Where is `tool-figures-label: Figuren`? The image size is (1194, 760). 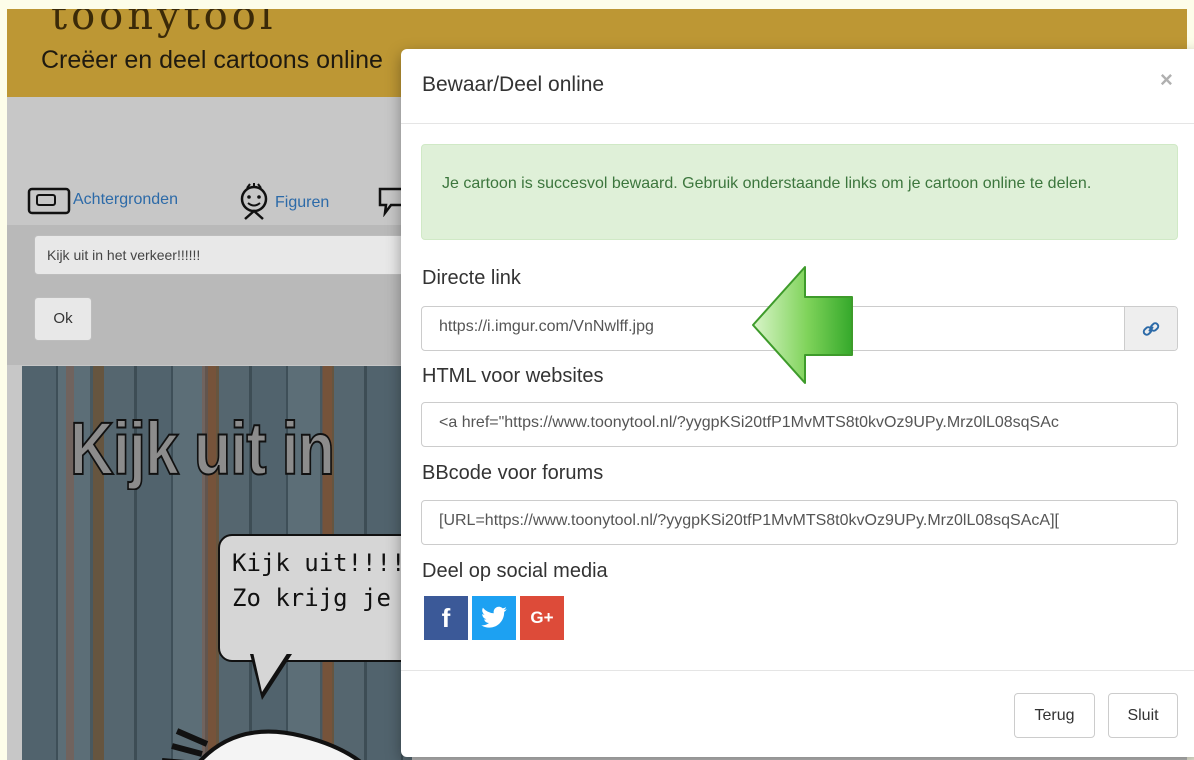
tool-figures-label: Figuren is located at coordinates (302, 203).